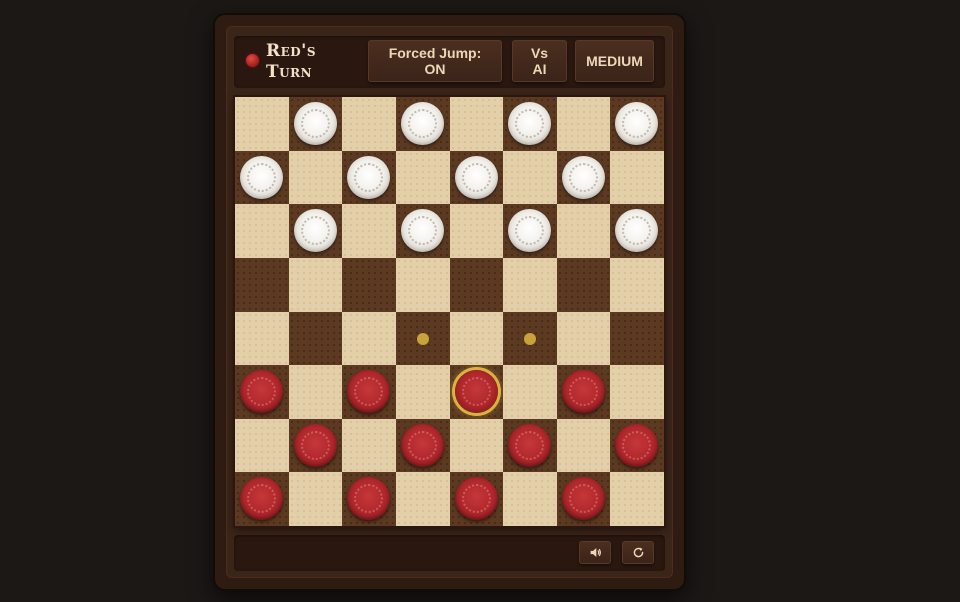 The width and height of the screenshot is (960, 602). I want to click on header-bar: Red's Turn Forced Jump: ON Vs AI MEDIUM, so click(449, 62).